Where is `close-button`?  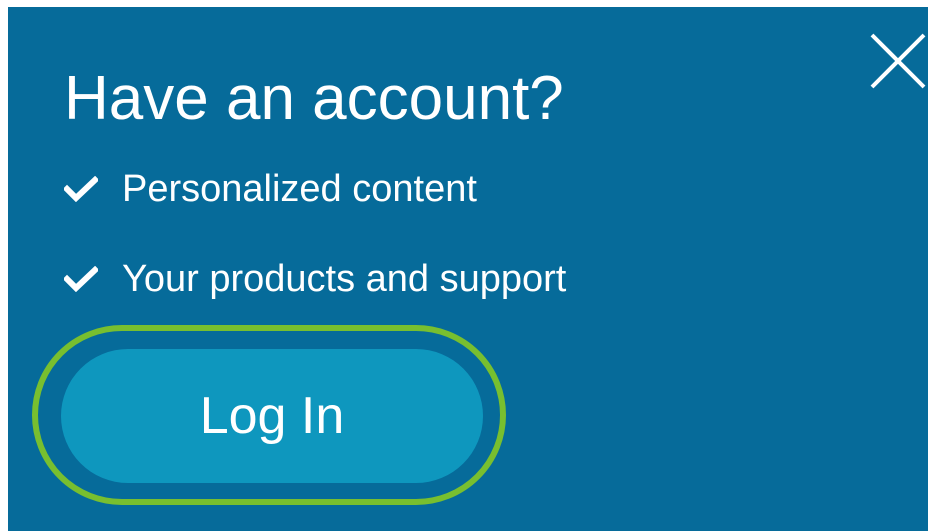 close-button is located at coordinates (897, 61).